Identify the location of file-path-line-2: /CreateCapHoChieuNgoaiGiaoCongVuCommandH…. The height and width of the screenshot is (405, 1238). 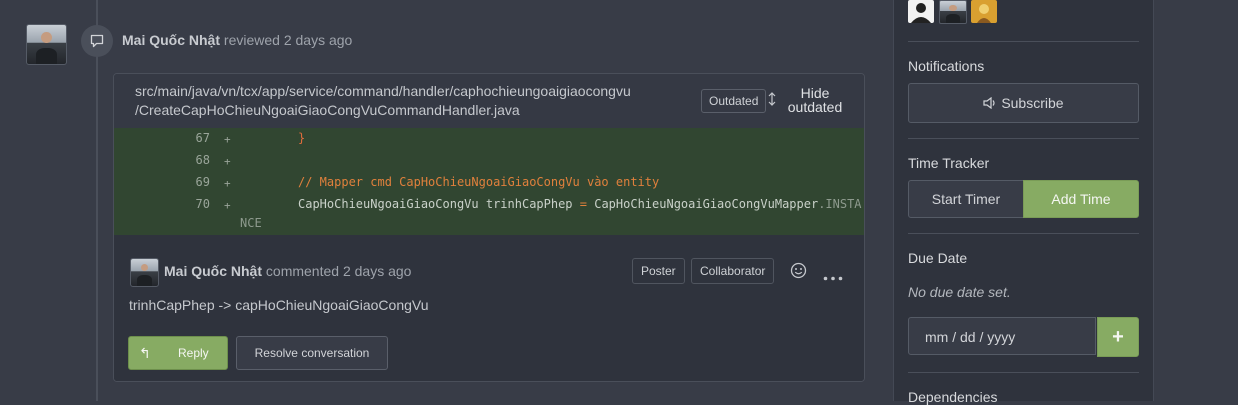
(327, 110).